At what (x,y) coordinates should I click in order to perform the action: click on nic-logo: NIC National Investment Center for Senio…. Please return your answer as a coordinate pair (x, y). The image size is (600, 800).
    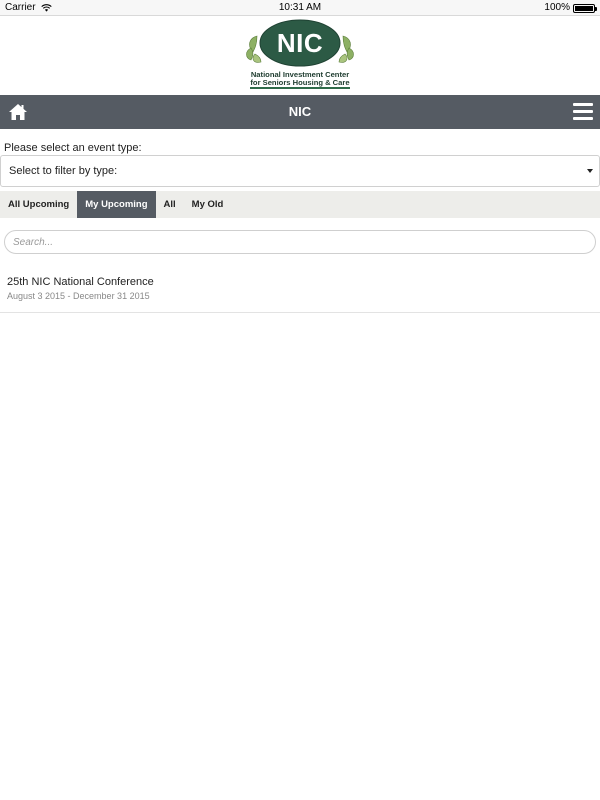
    Looking at the image, I should click on (300, 55).